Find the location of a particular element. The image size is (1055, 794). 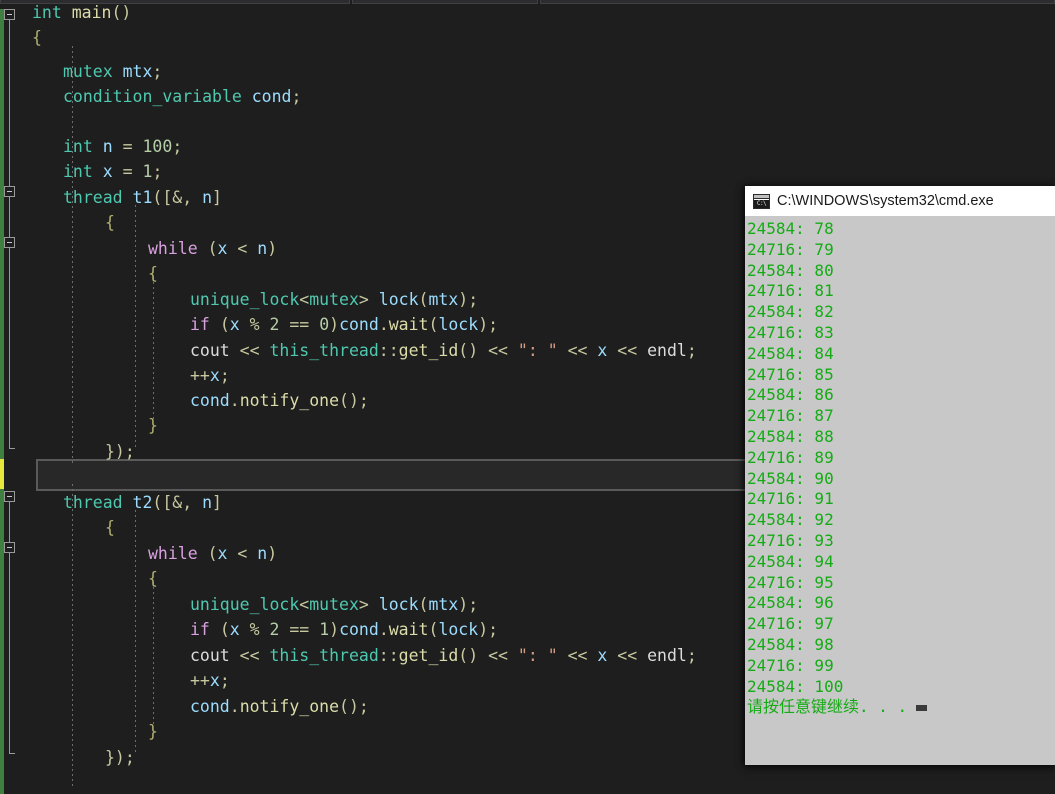

code-token-punc: (); is located at coordinates (354, 706).